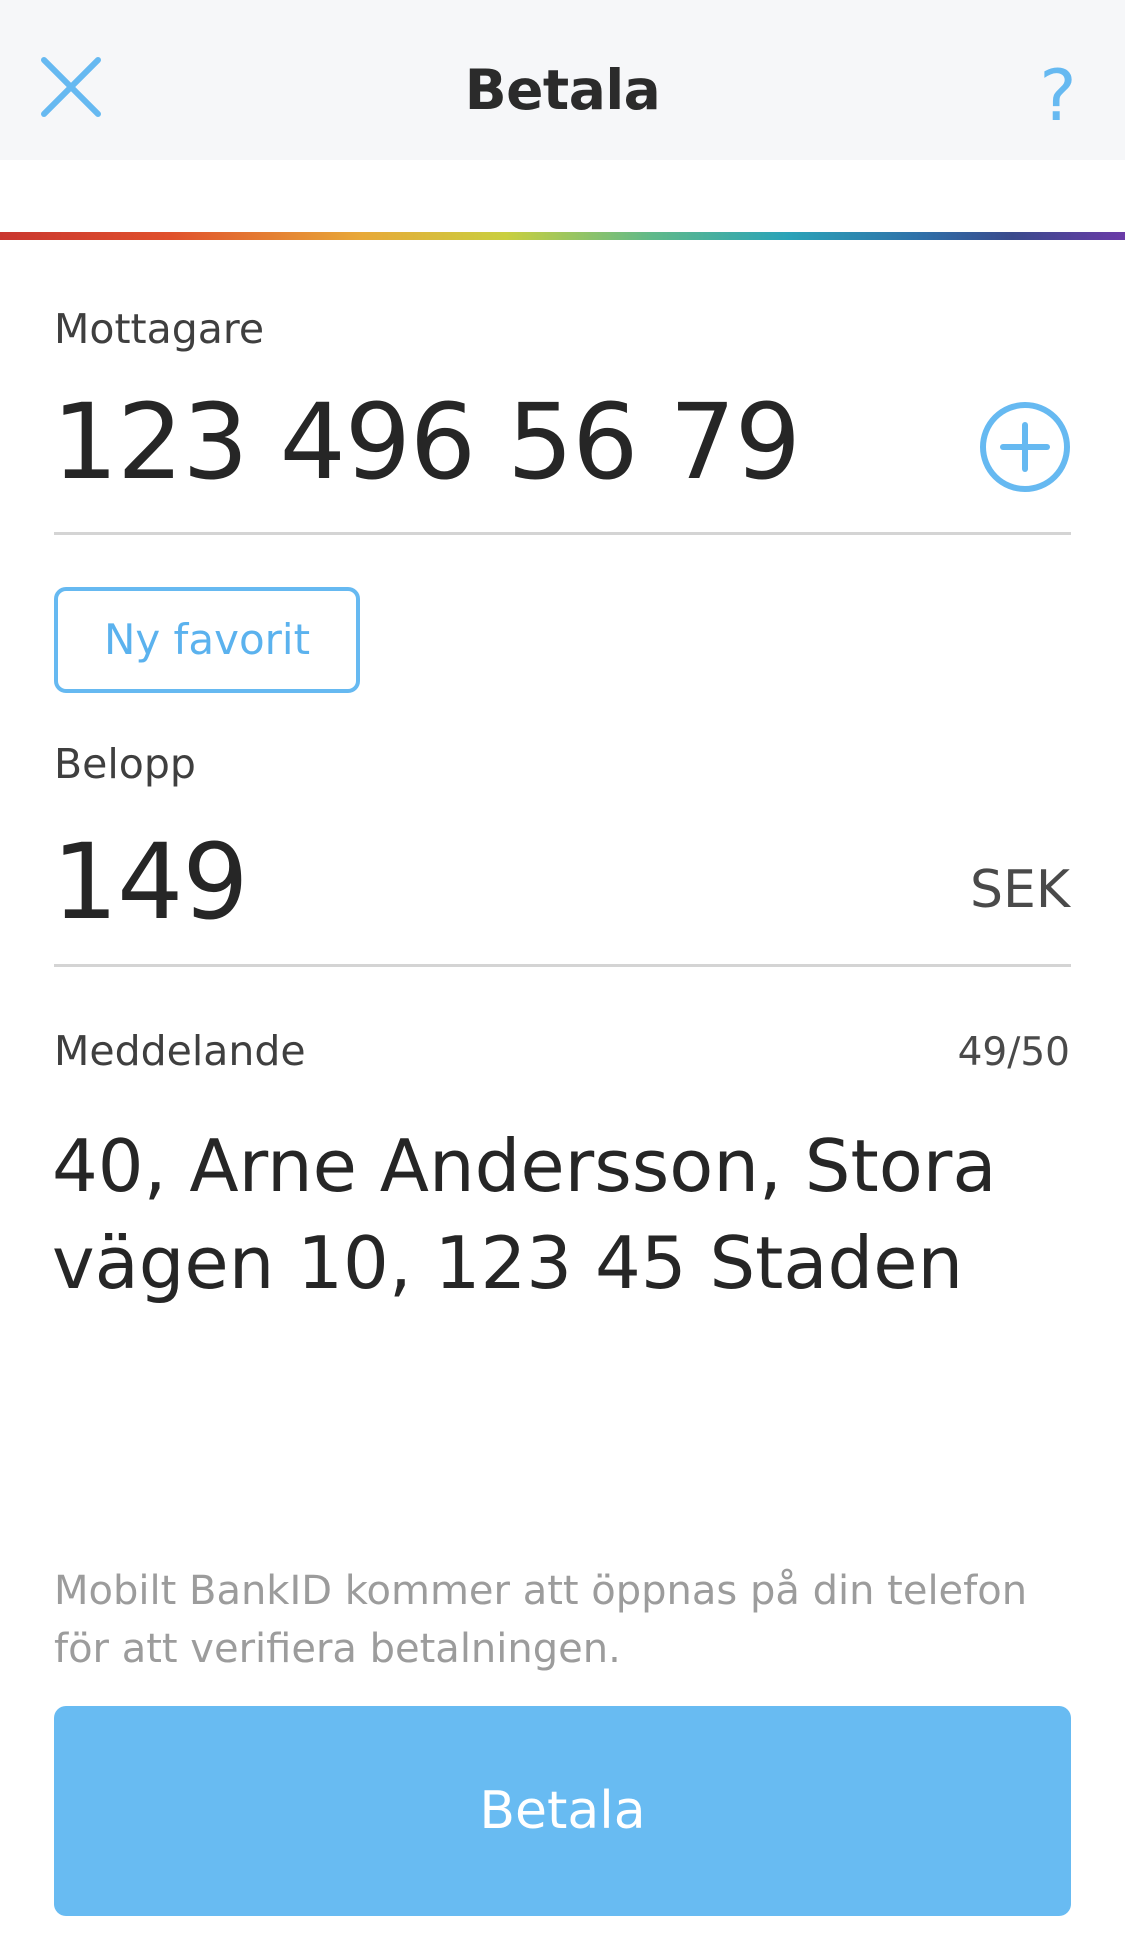 Image resolution: width=1125 pixels, height=1960 pixels. Describe the element at coordinates (1020, 890) in the screenshot. I see `currency-label: SEK` at that location.